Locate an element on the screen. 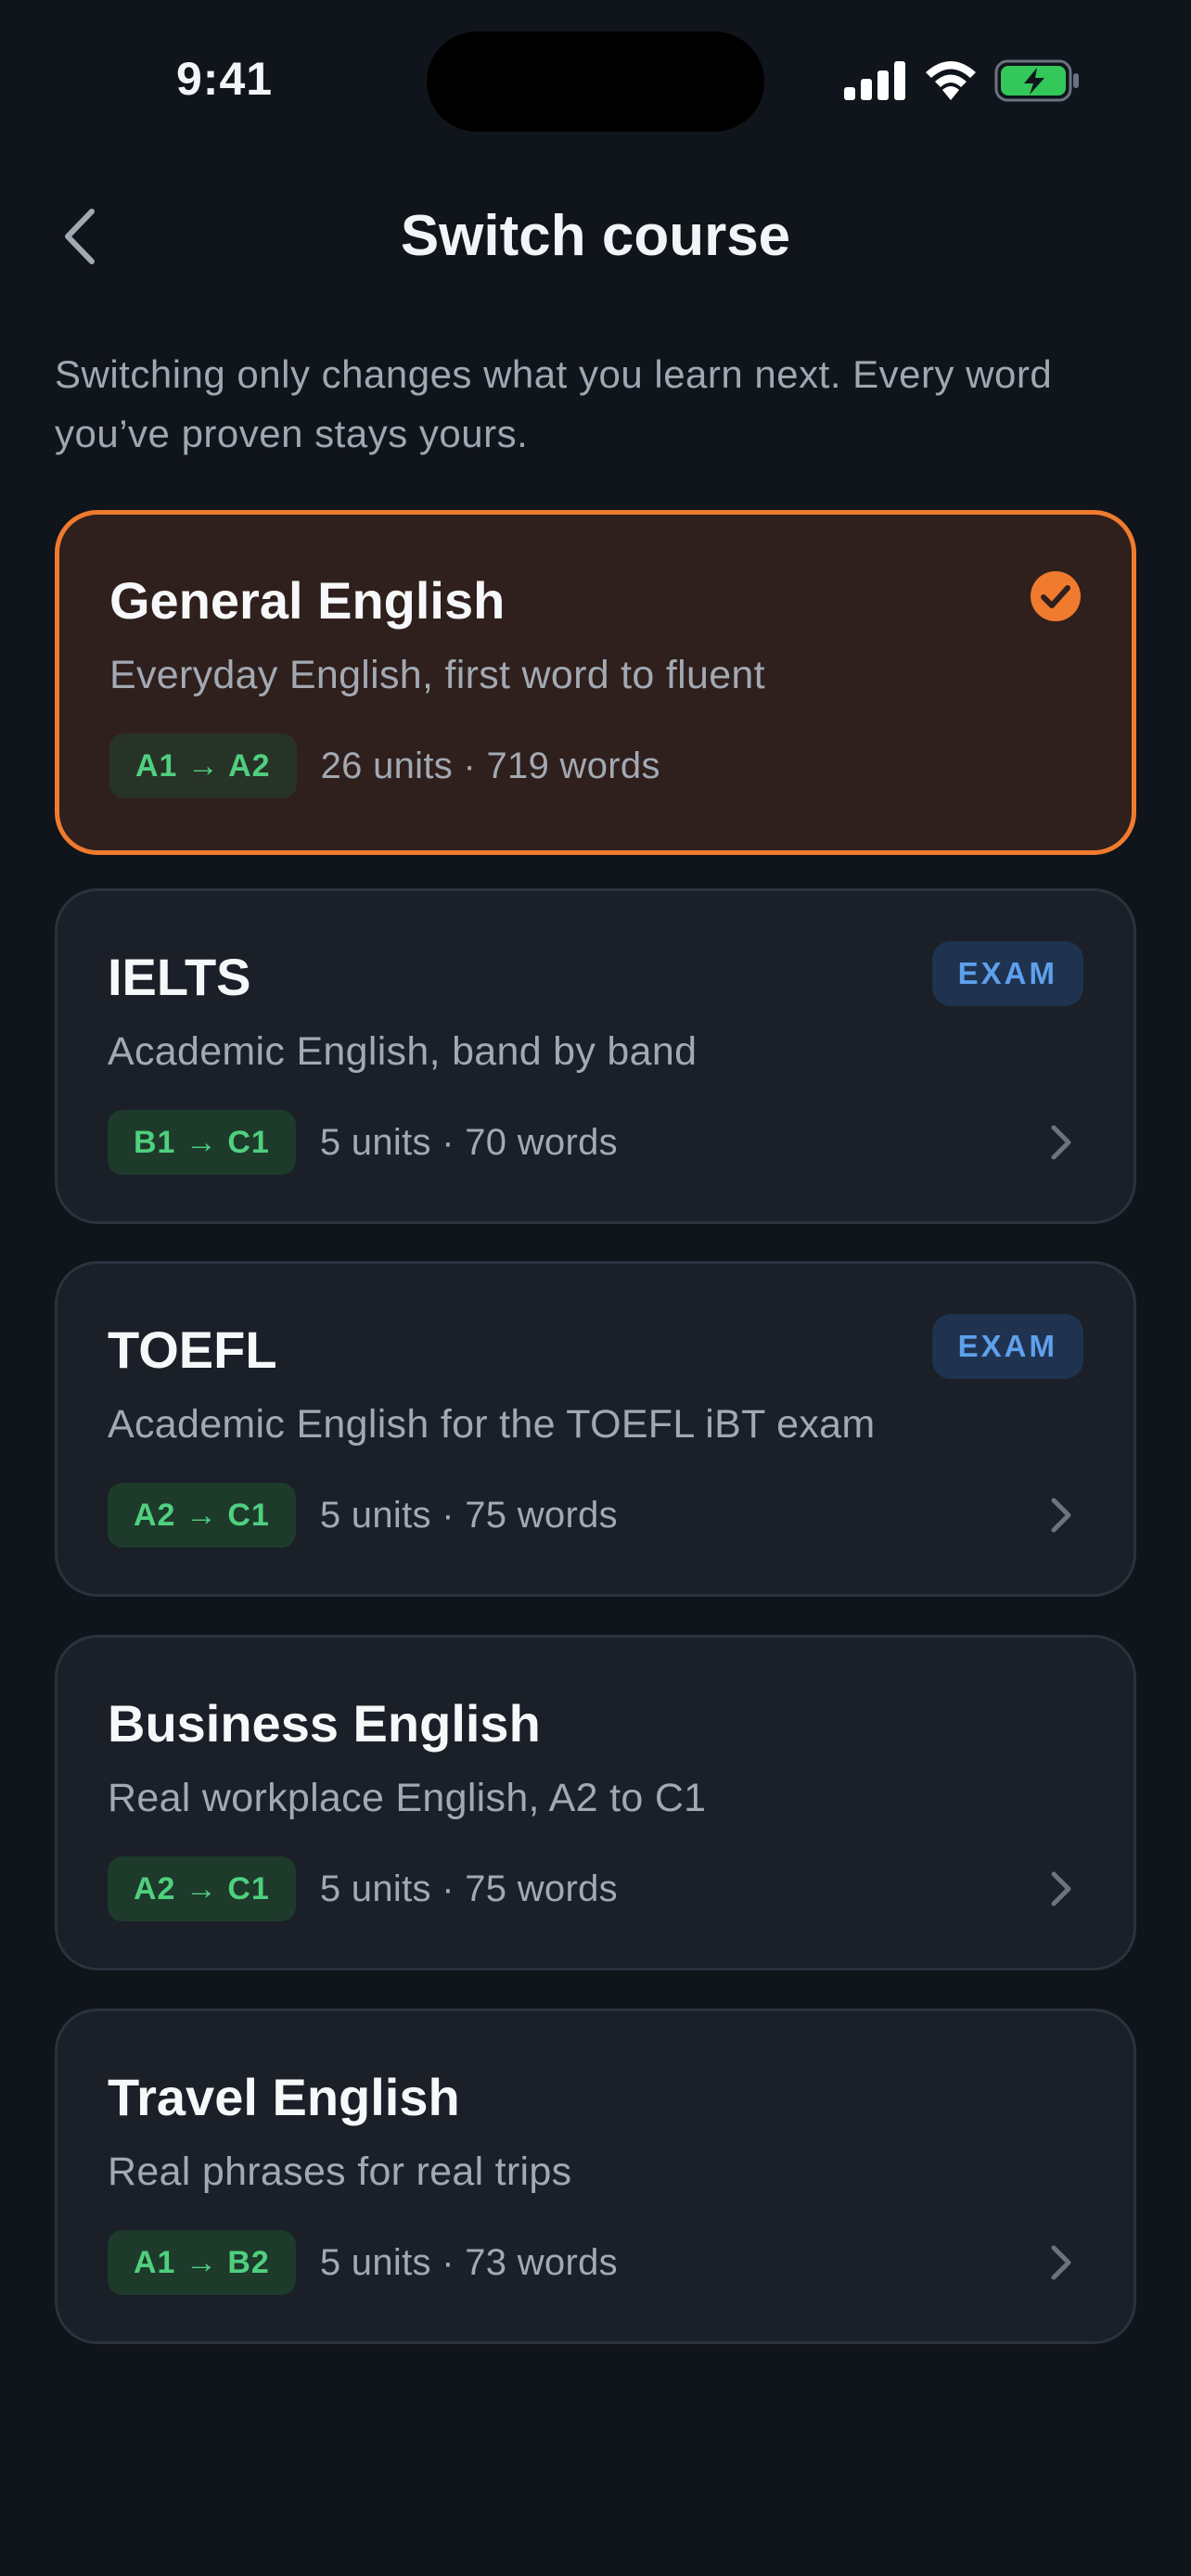 The height and width of the screenshot is (2576, 1191). course-title: Business English is located at coordinates (324, 1724).